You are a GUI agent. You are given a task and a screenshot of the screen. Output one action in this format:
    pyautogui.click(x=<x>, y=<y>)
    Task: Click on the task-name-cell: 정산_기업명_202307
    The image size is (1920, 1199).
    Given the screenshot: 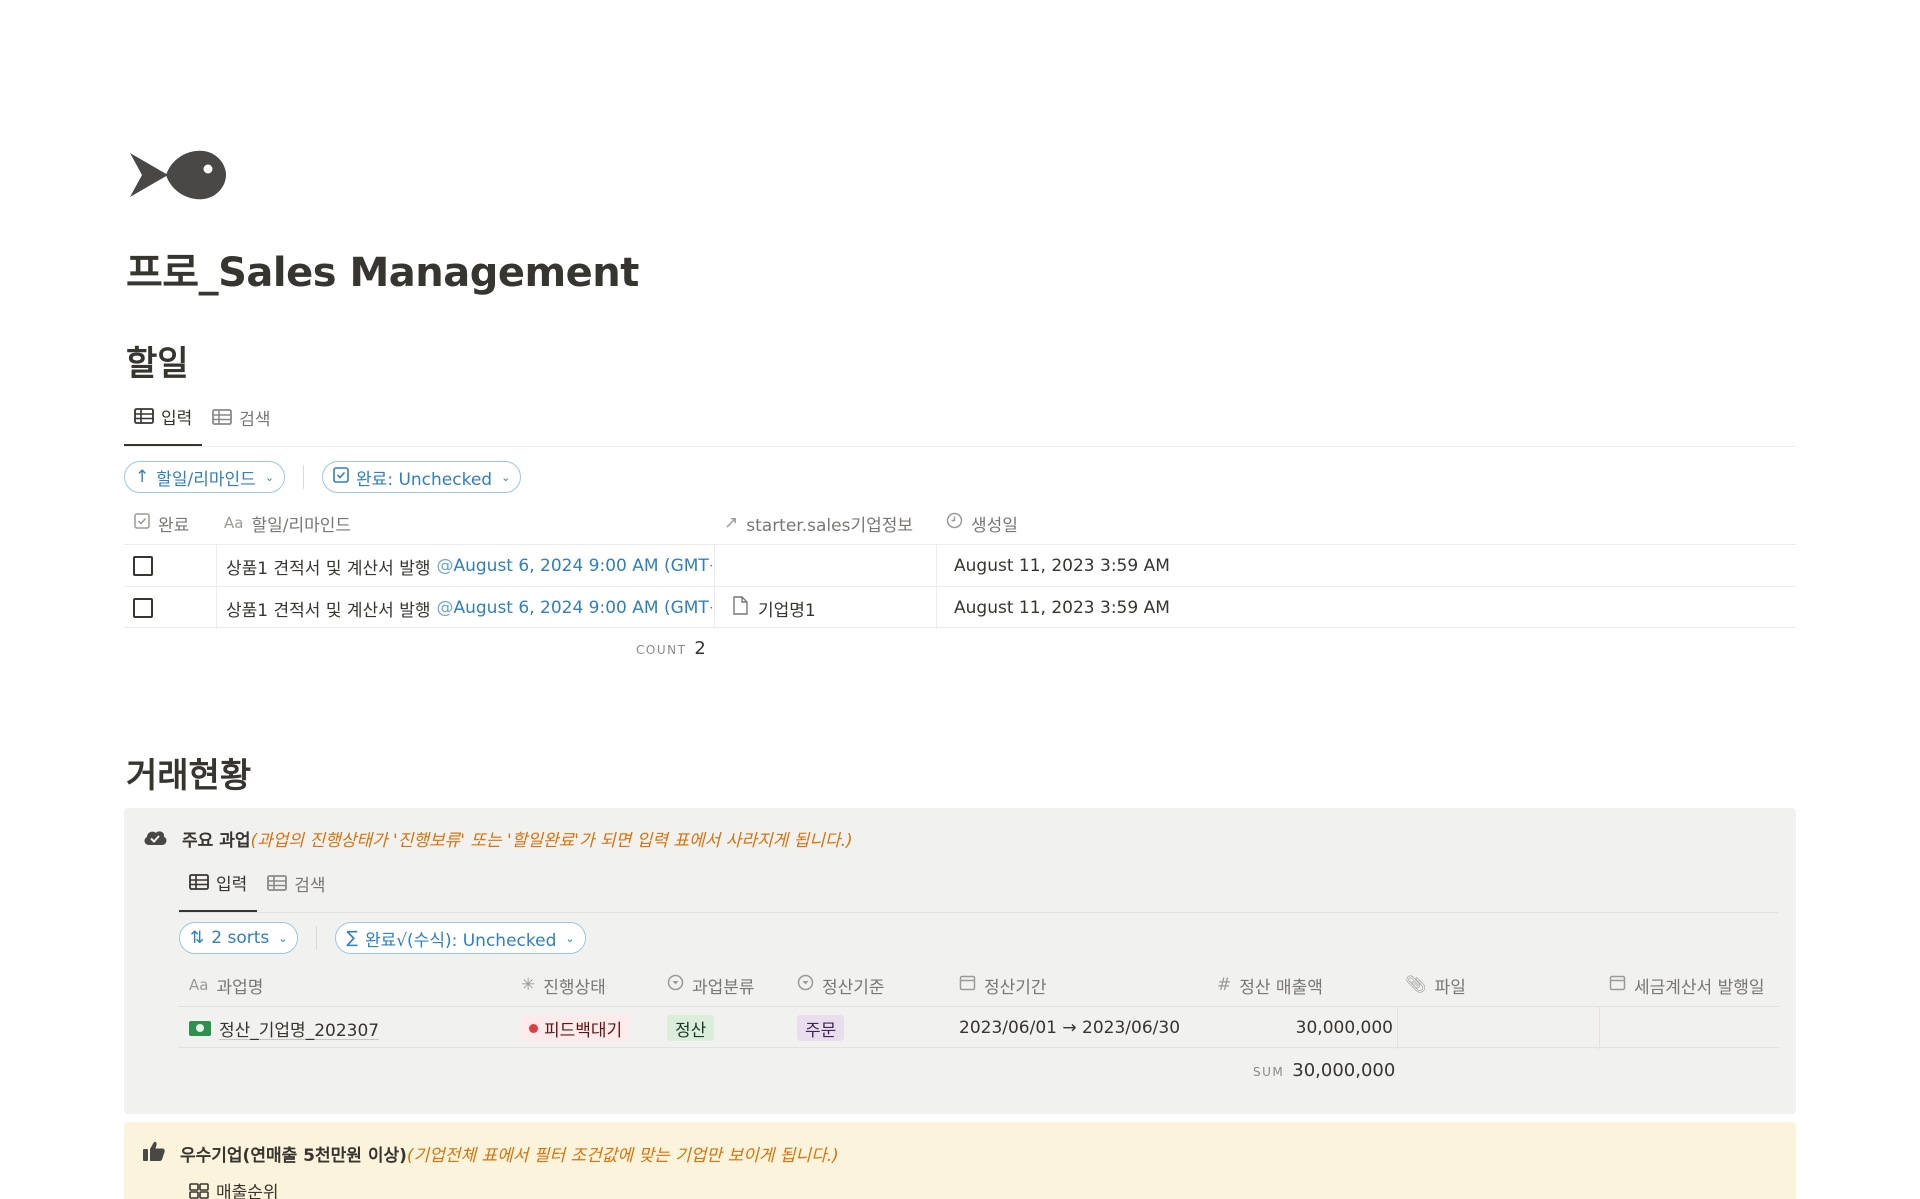 What is the action you would take?
    pyautogui.click(x=284, y=1028)
    